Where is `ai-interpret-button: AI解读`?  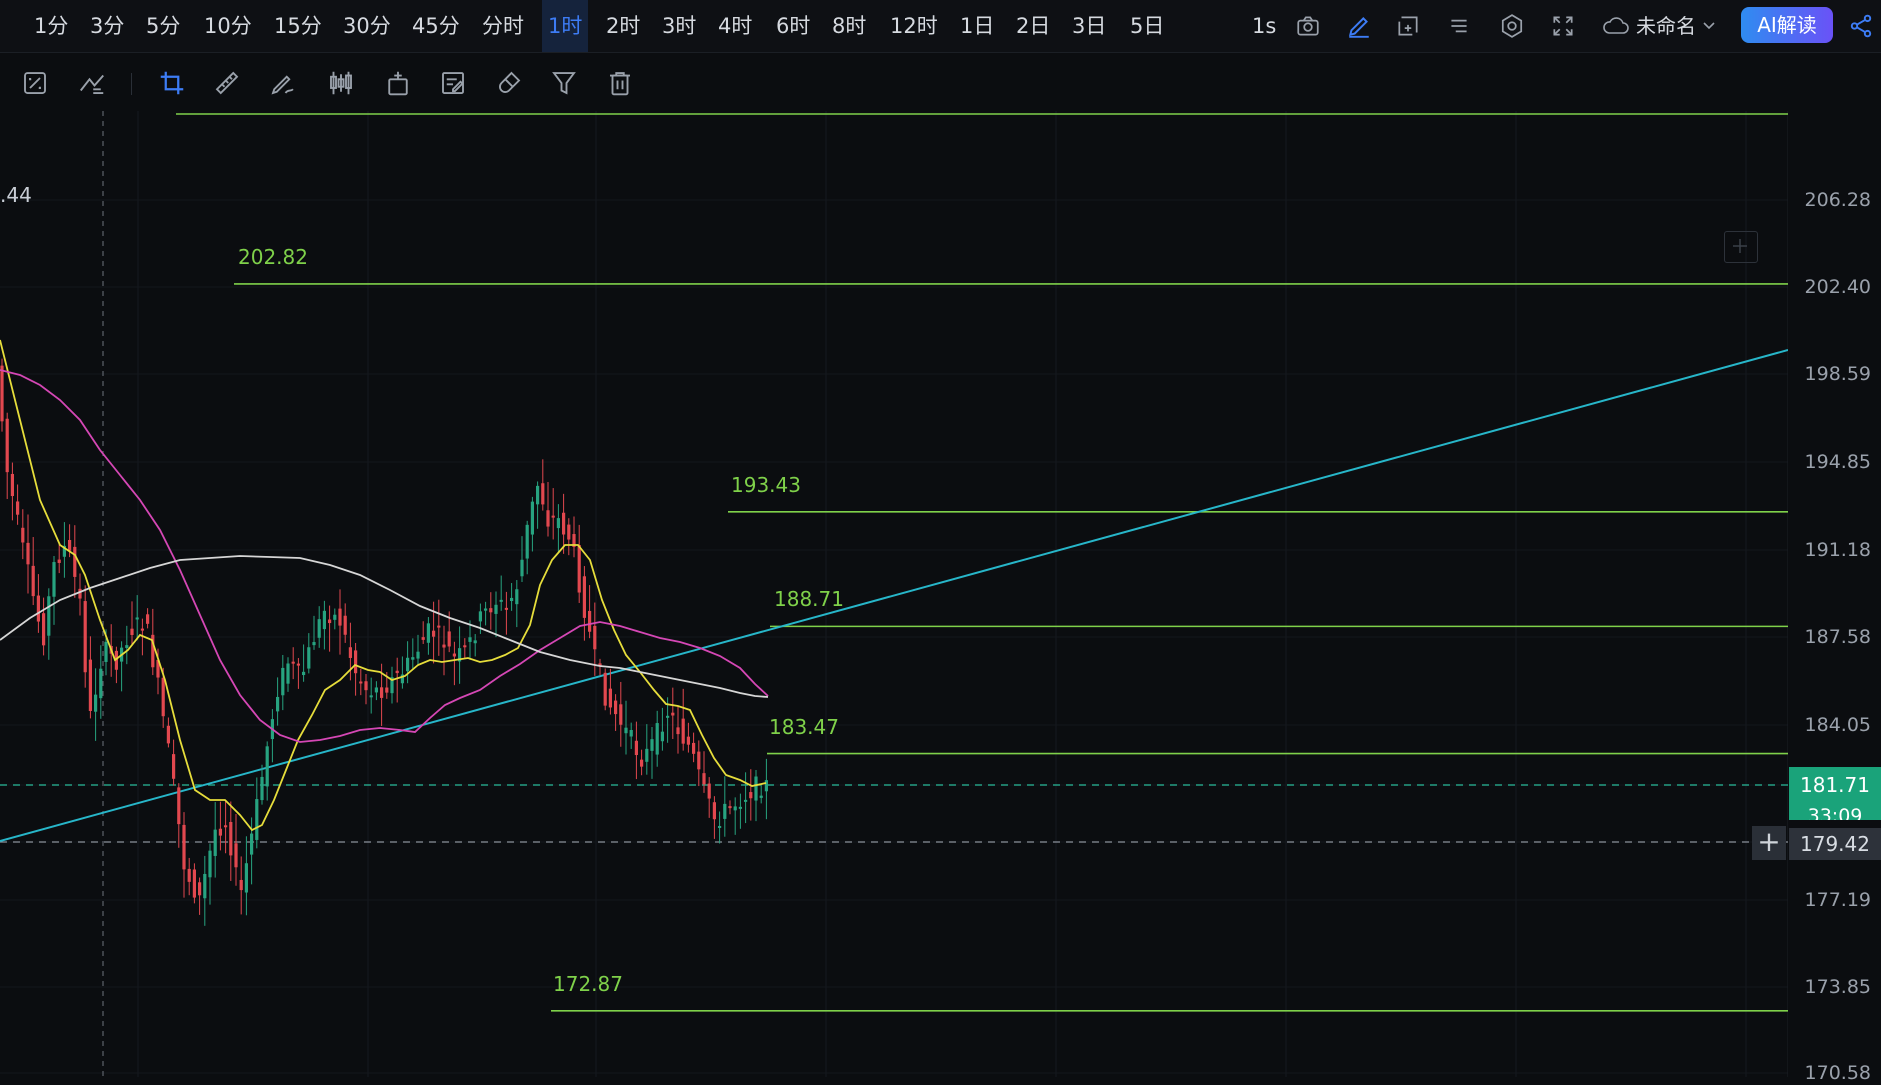 ai-interpret-button: AI解读 is located at coordinates (1787, 25).